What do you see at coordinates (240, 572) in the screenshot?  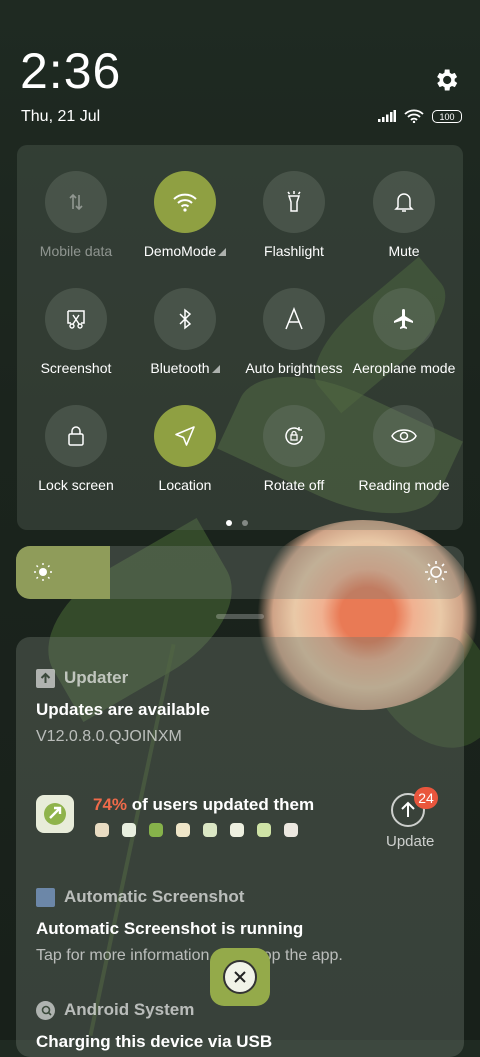 I see `brightness-slider` at bounding box center [240, 572].